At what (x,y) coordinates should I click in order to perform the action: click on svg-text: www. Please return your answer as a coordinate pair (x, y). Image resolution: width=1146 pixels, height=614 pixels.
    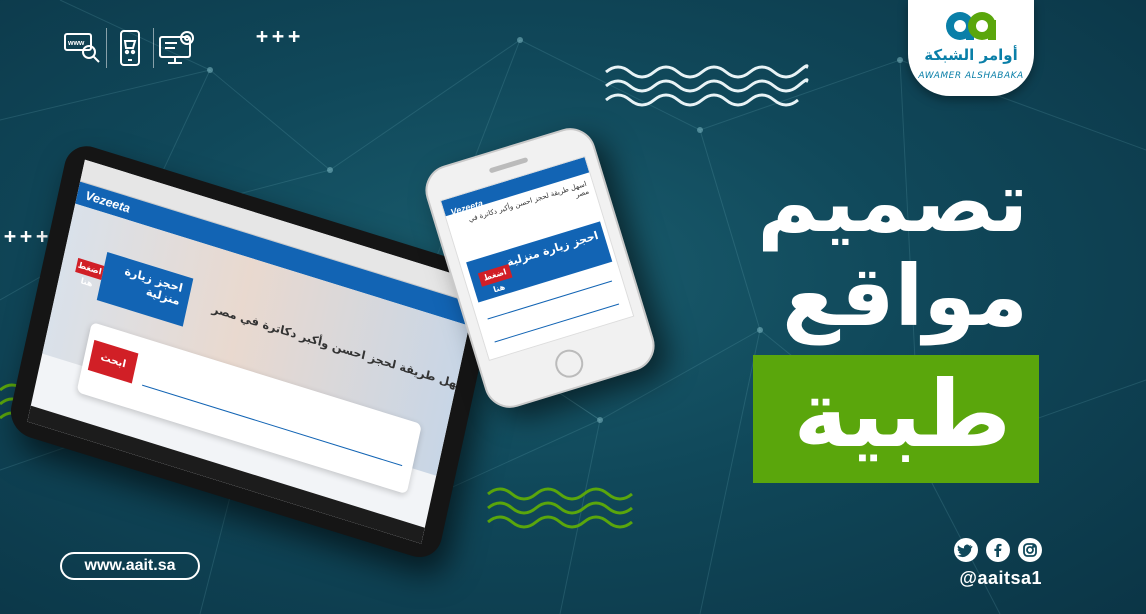
    Looking at the image, I should click on (76, 43).